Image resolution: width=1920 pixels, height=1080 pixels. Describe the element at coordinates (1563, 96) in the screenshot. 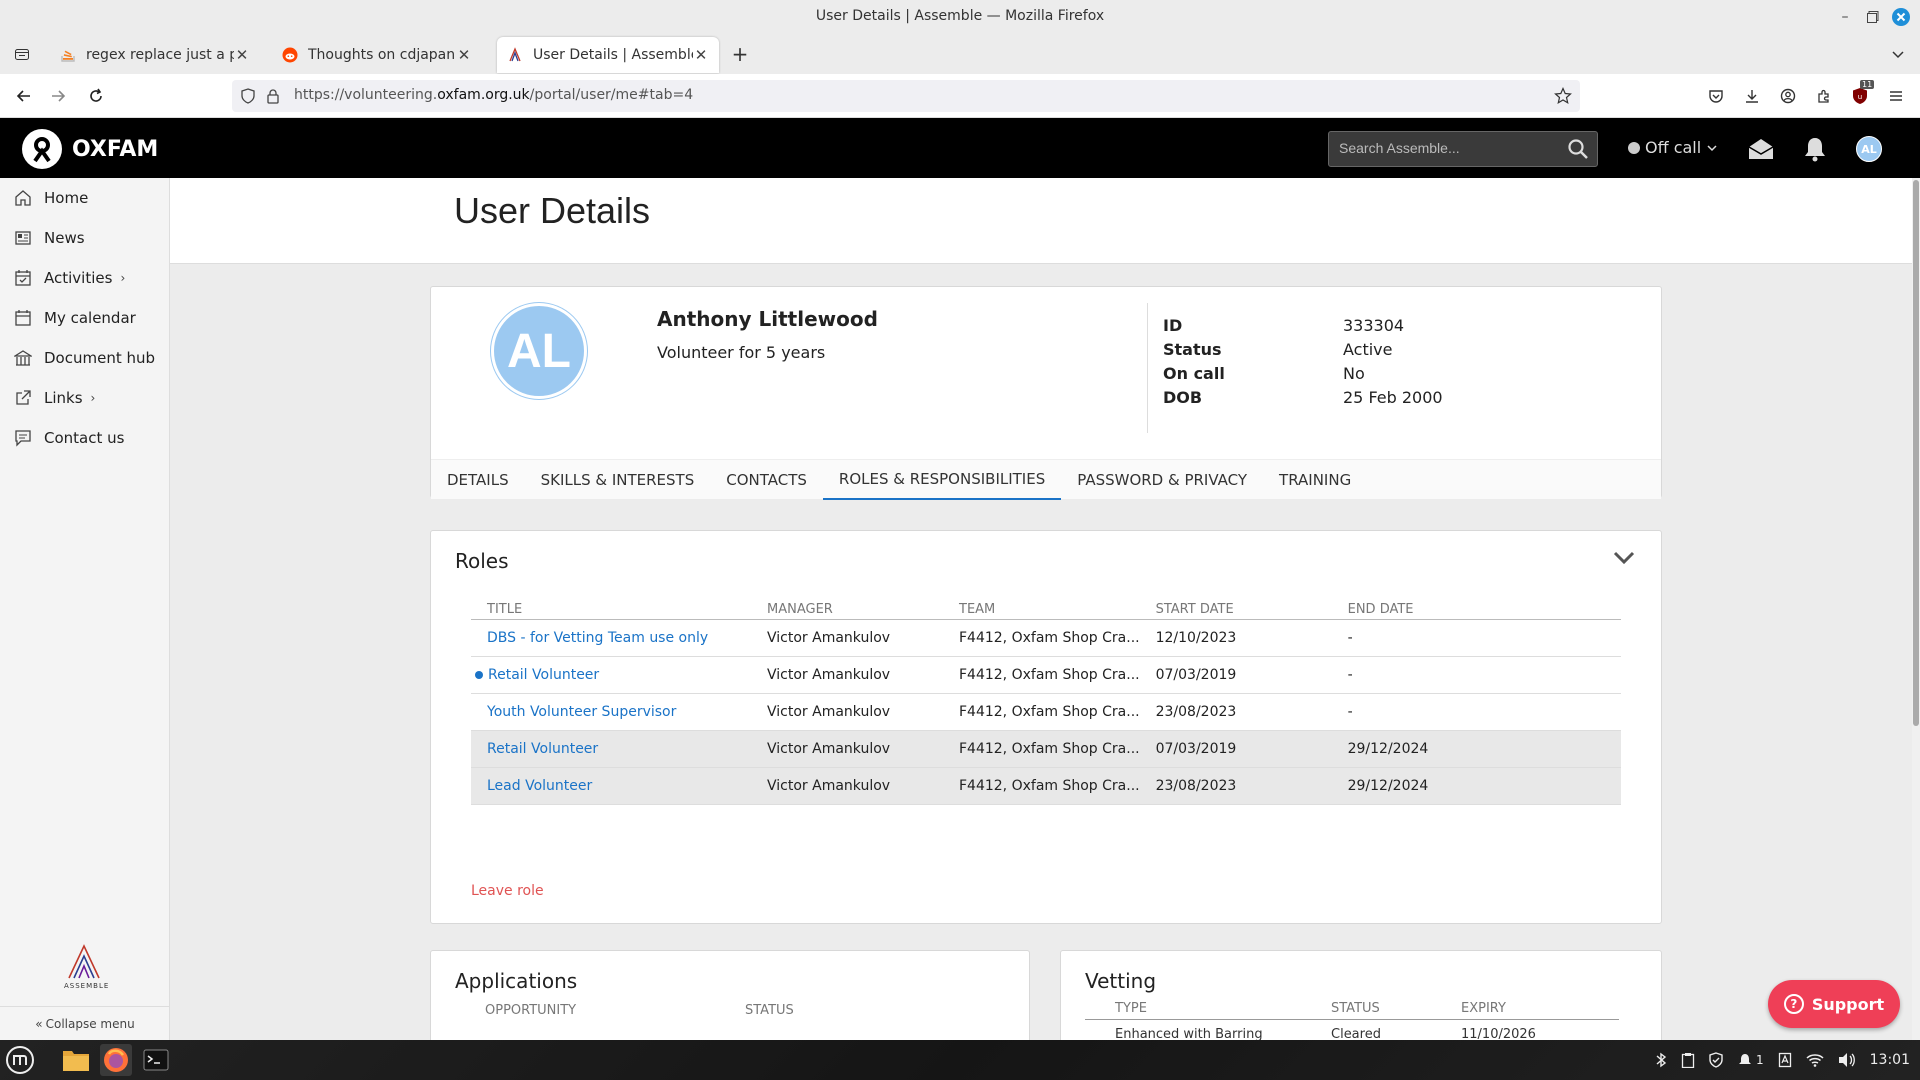

I see `bookmark-star-icon` at that location.